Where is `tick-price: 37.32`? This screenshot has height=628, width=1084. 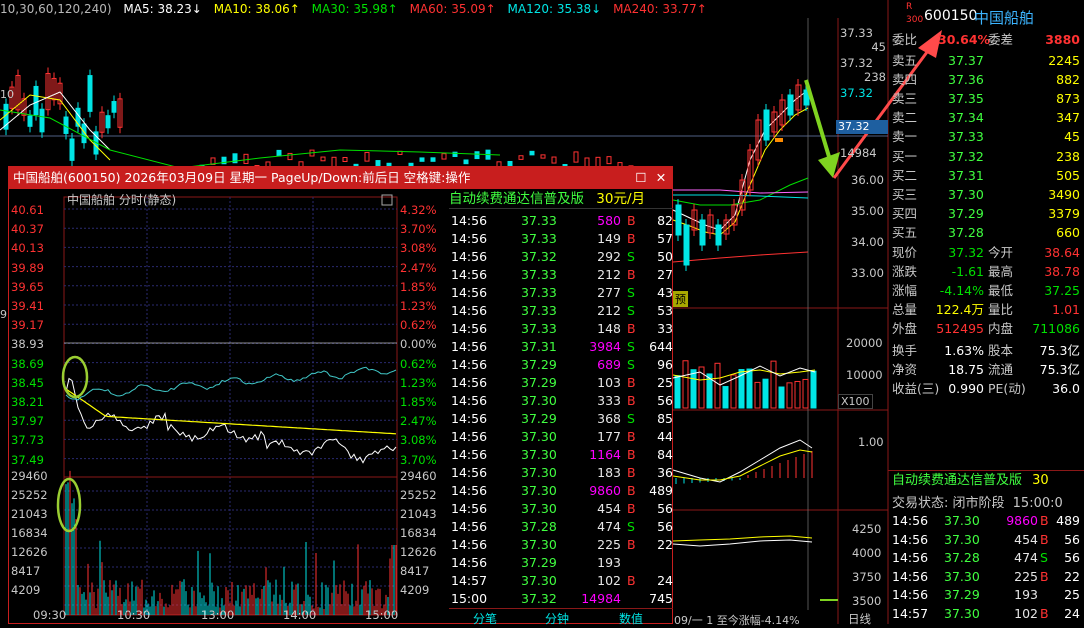 tick-price: 37.32 is located at coordinates (539, 598).